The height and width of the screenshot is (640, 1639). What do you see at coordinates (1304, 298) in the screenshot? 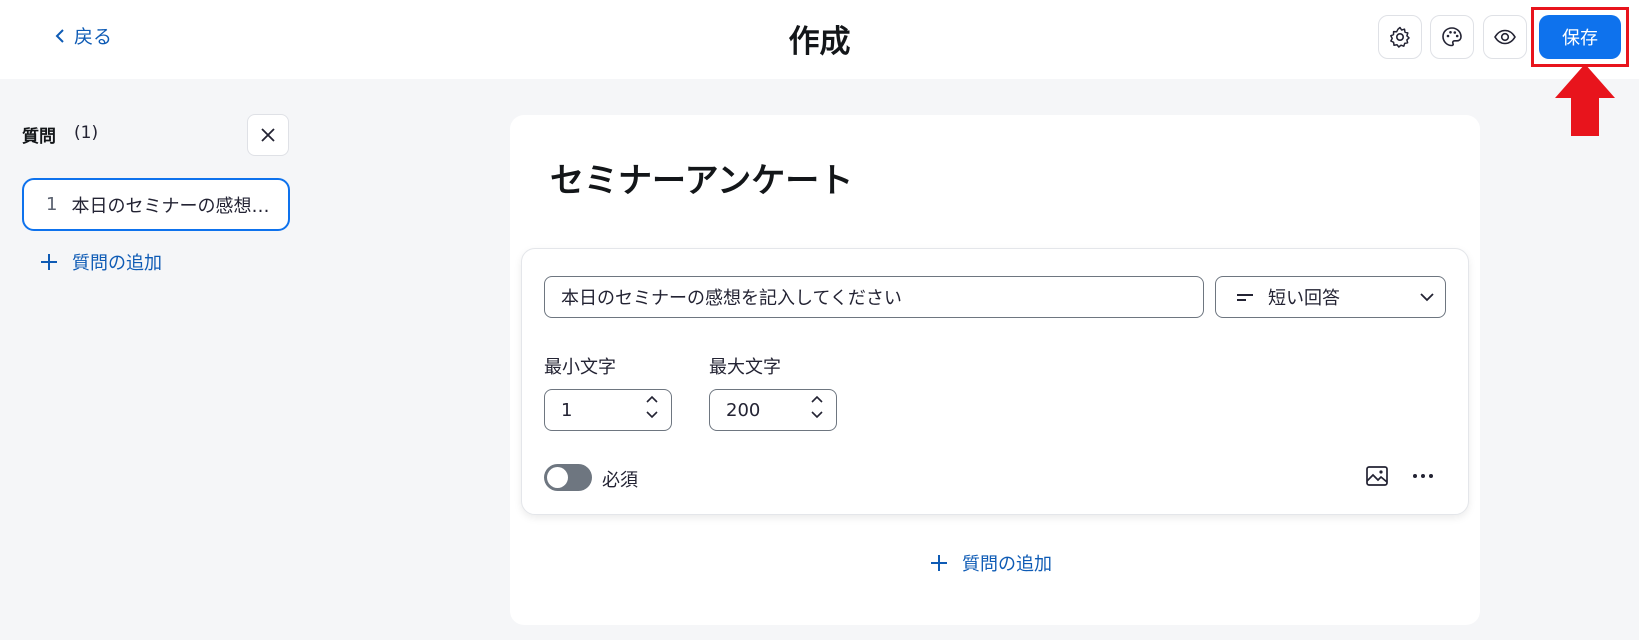
I see `question-type-label: 短い回答` at bounding box center [1304, 298].